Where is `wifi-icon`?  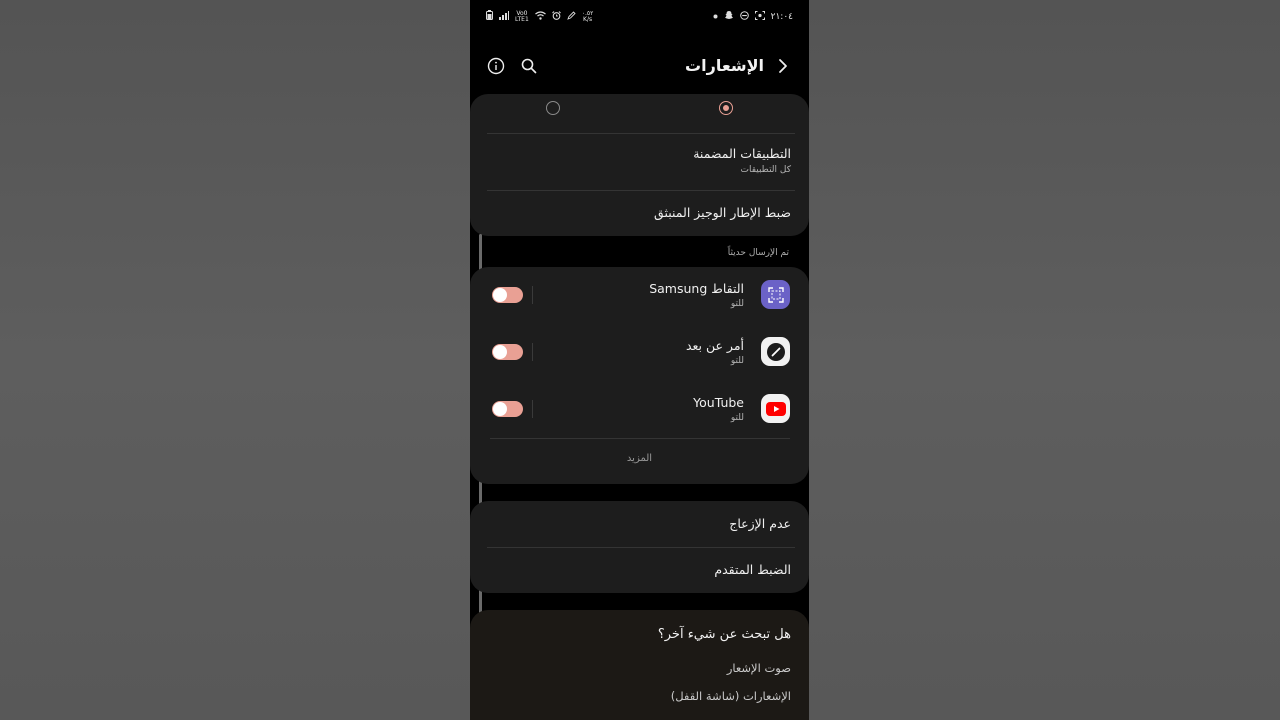
wifi-icon is located at coordinates (540, 16).